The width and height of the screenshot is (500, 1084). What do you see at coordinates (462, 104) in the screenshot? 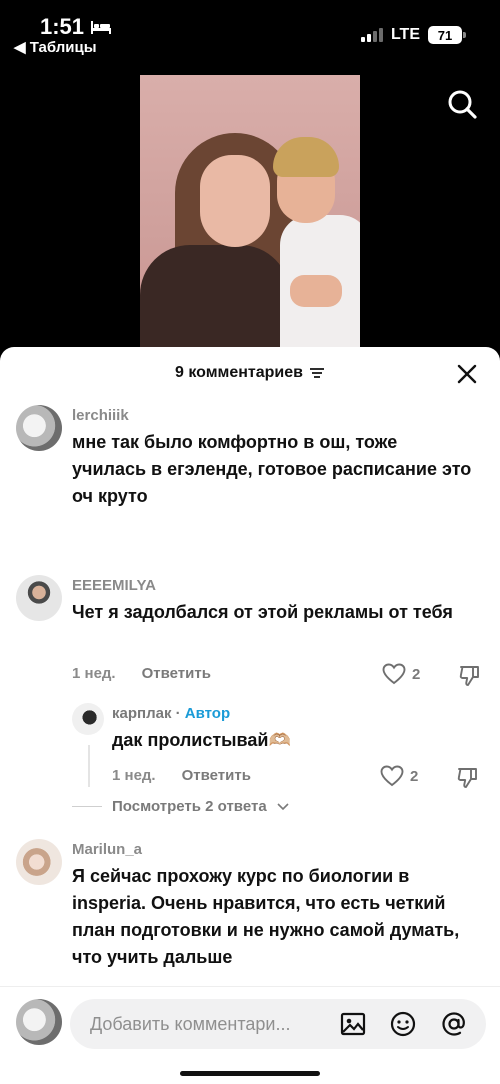
I see `search-icon` at bounding box center [462, 104].